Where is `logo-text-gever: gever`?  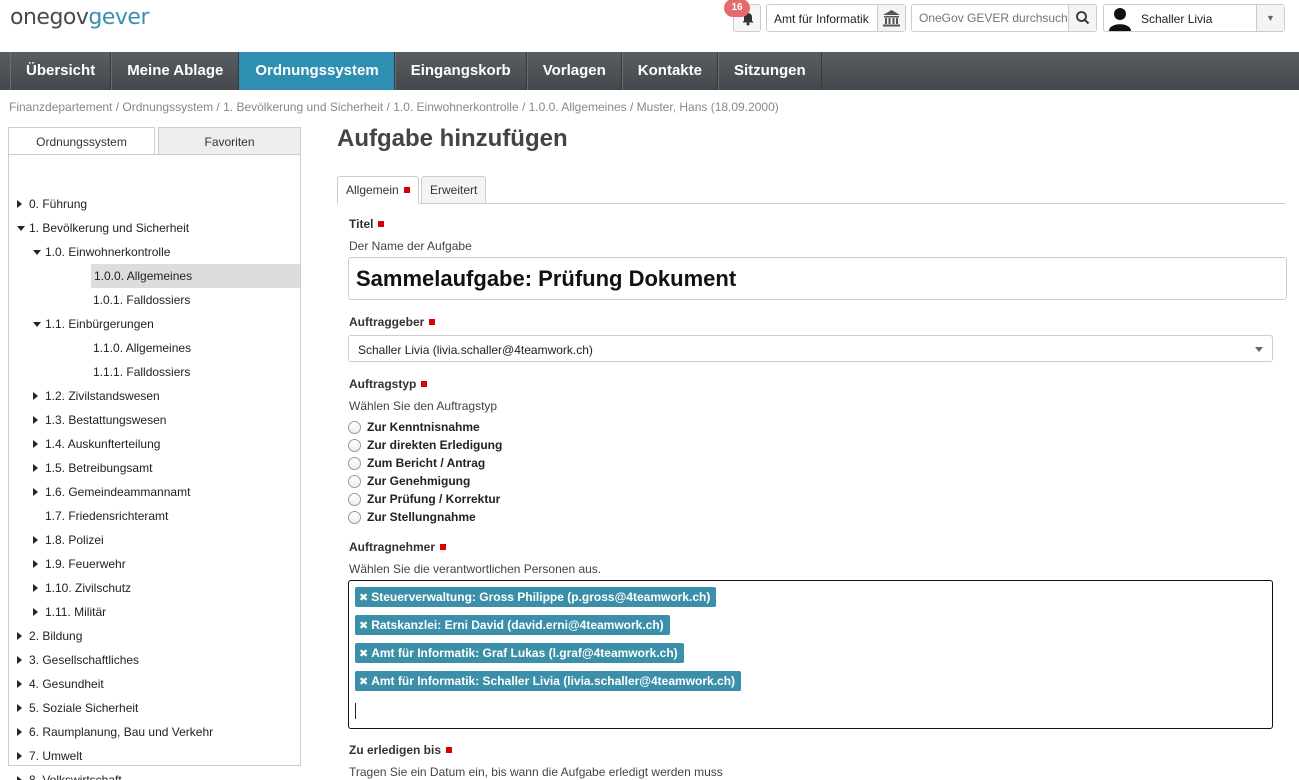 logo-text-gever: gever is located at coordinates (118, 17).